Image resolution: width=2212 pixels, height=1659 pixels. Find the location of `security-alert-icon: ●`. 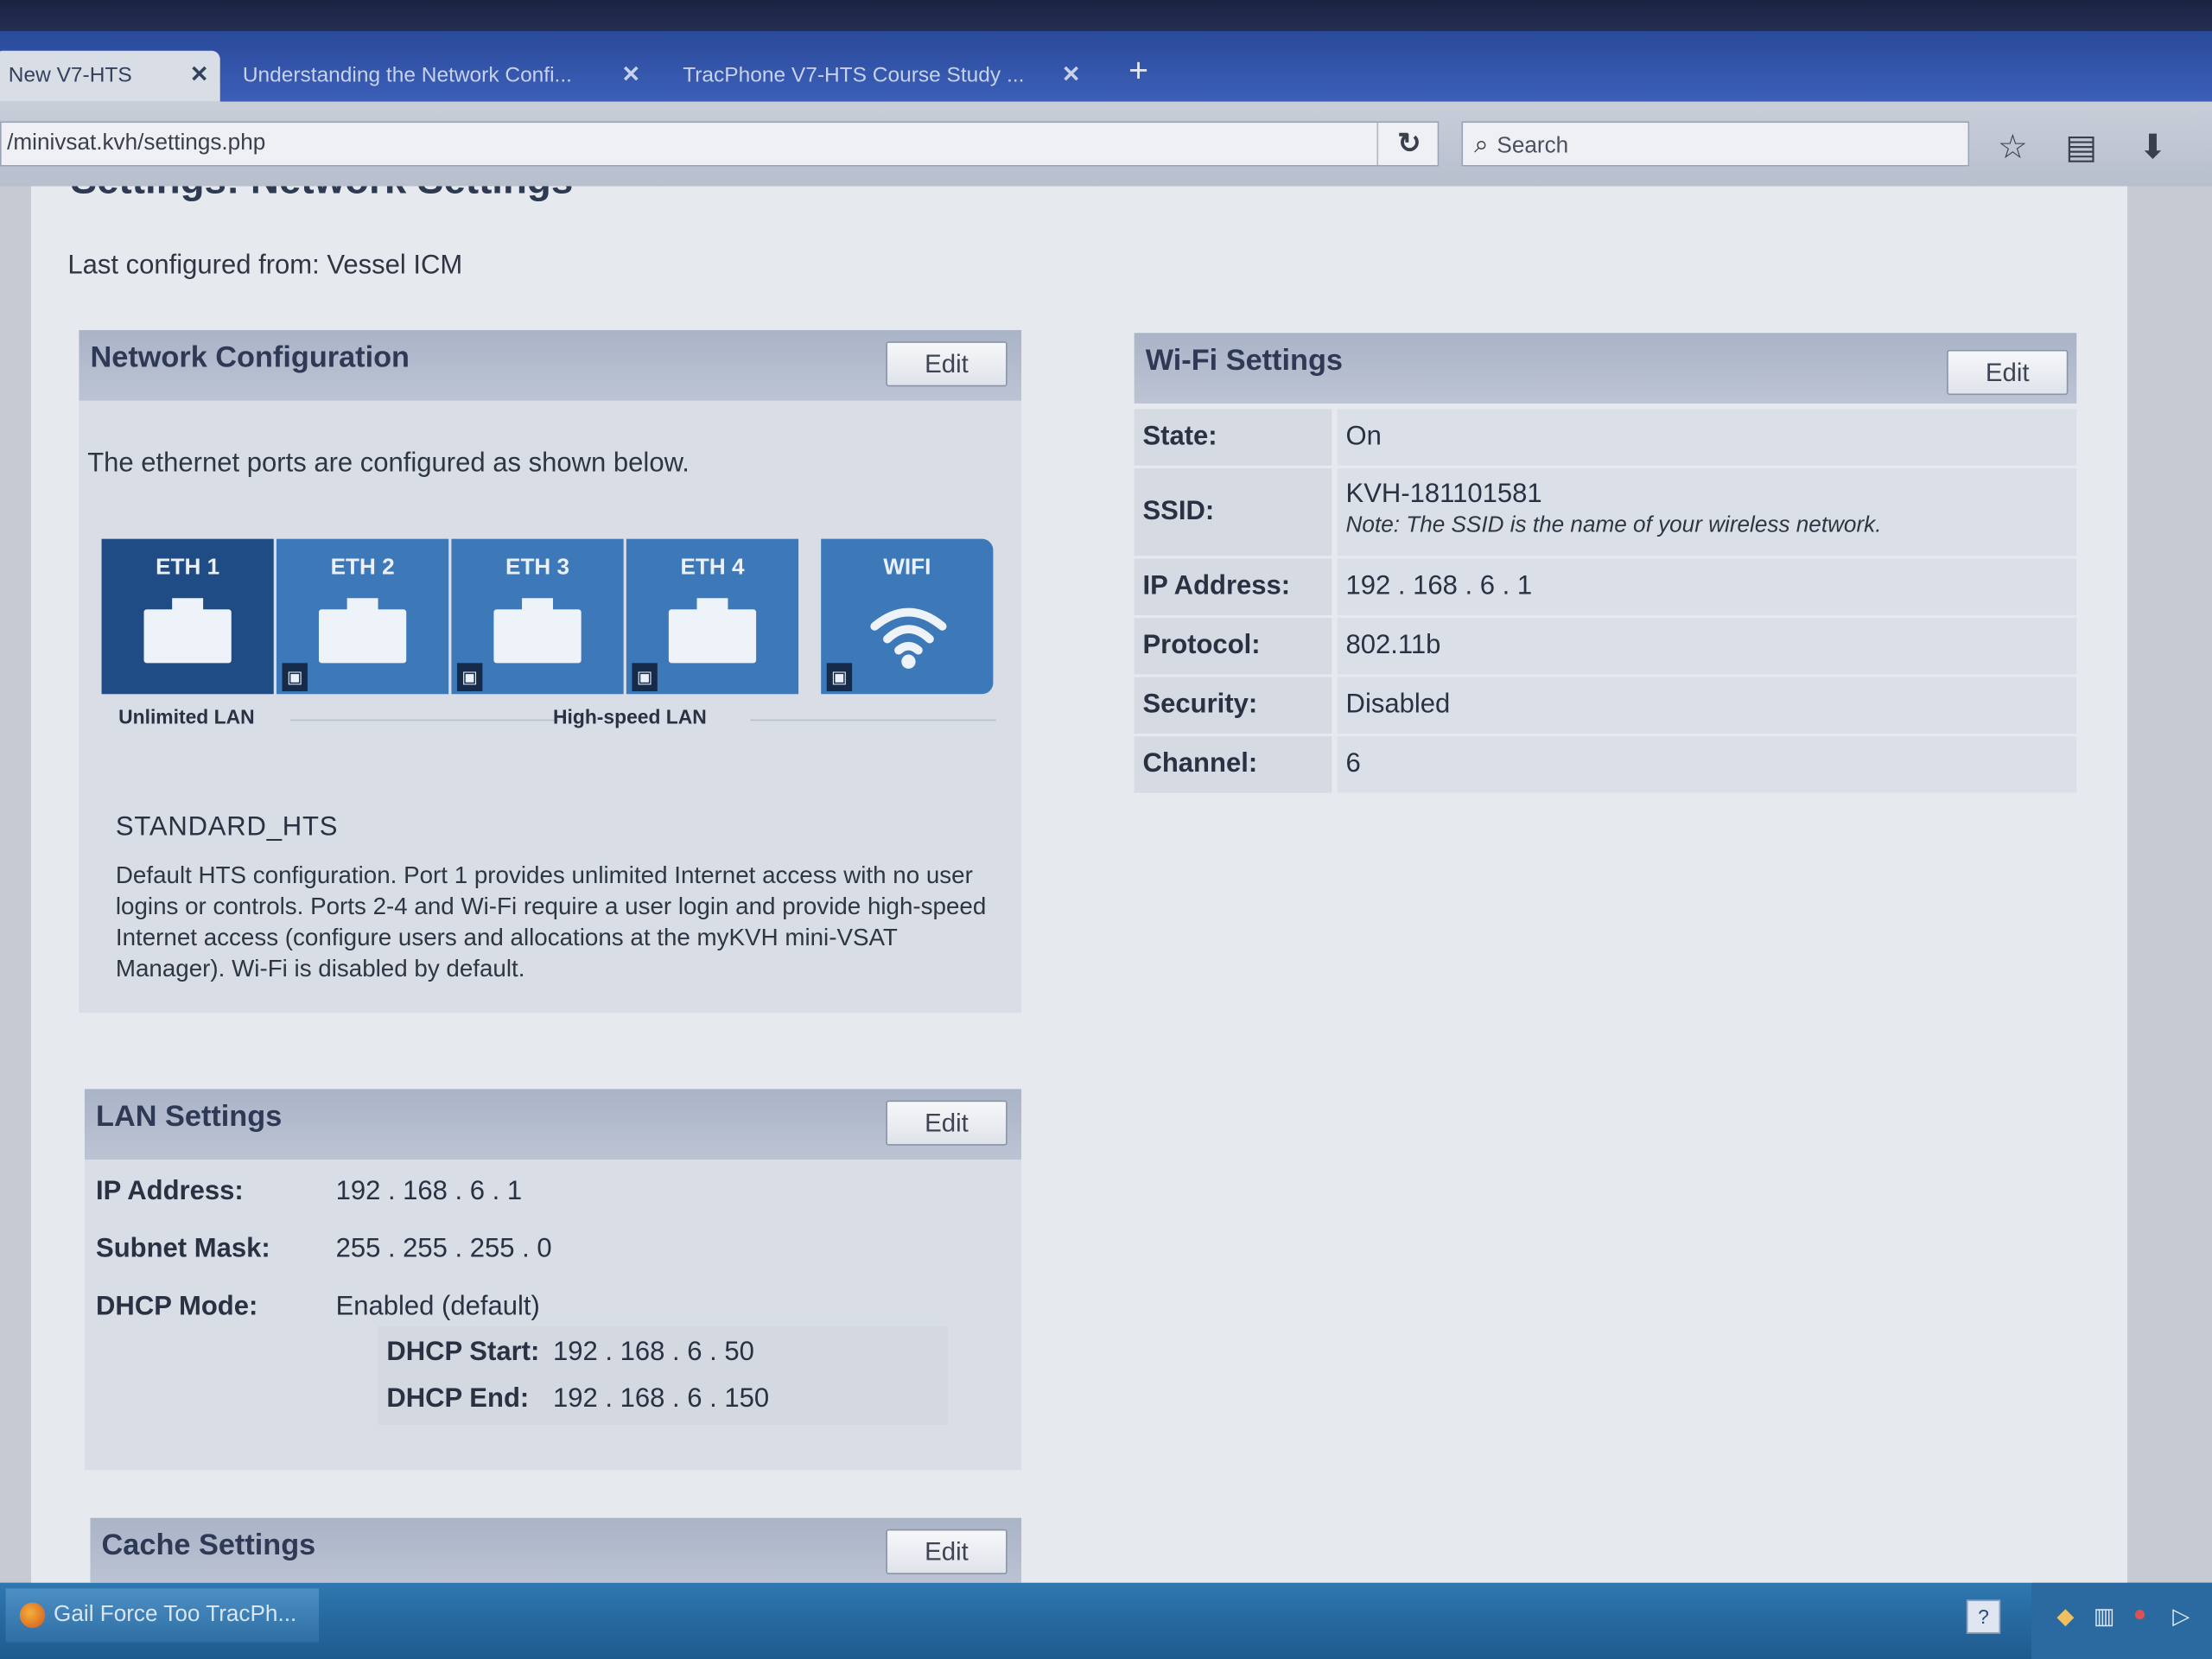

security-alert-icon: ● is located at coordinates (2140, 1615).